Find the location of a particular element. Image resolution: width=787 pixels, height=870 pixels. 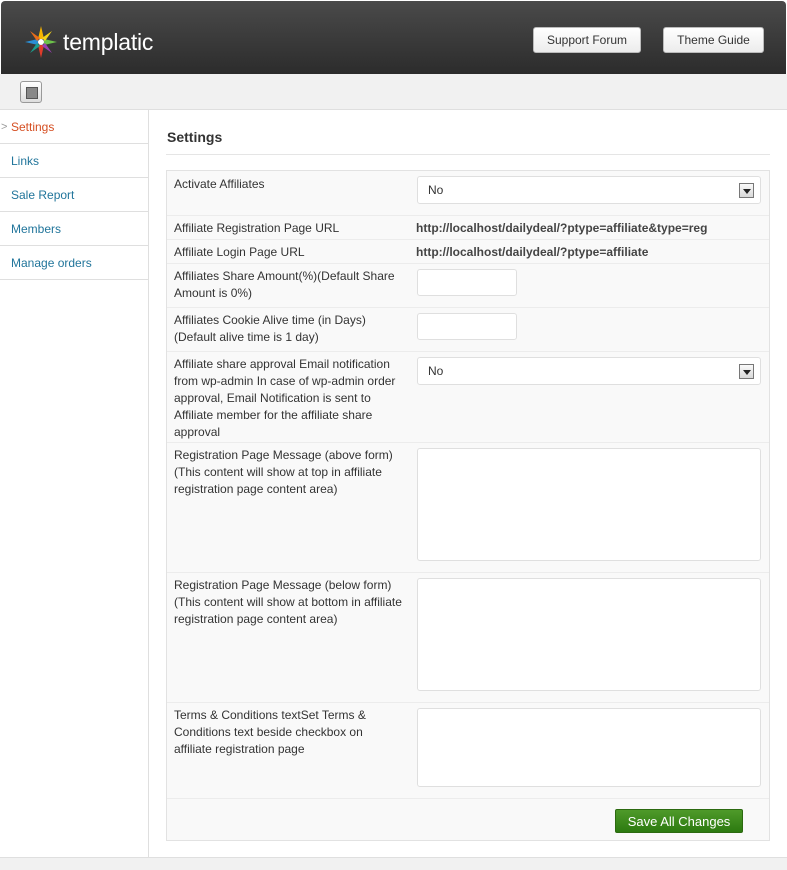

msg-above-textarea is located at coordinates (589, 504).